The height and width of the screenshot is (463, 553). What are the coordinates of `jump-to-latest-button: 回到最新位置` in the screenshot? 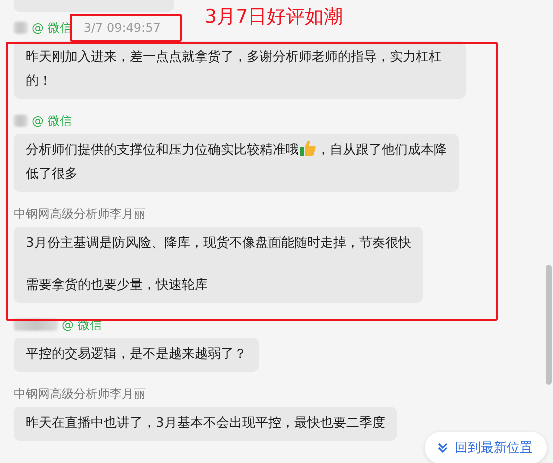 It's located at (486, 447).